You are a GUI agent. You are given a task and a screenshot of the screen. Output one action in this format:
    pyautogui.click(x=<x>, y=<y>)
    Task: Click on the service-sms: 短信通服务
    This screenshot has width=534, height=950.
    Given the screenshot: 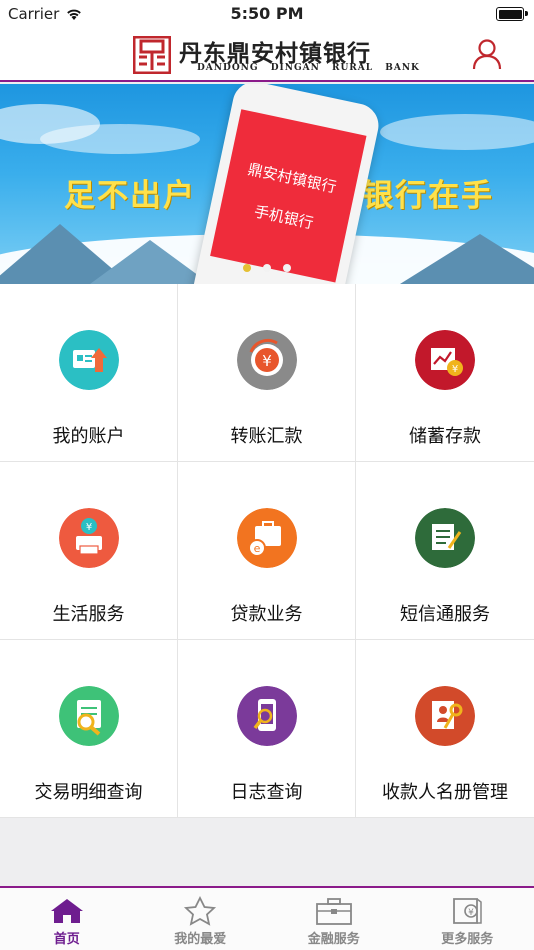 What is the action you would take?
    pyautogui.click(x=445, y=551)
    